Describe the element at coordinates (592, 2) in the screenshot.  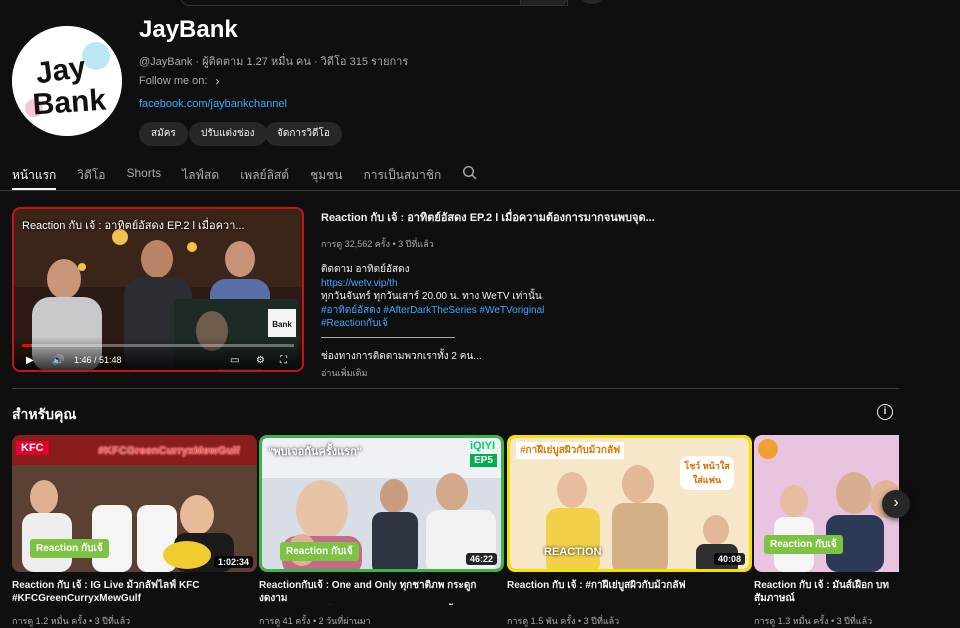
I see `voice-search-button` at that location.